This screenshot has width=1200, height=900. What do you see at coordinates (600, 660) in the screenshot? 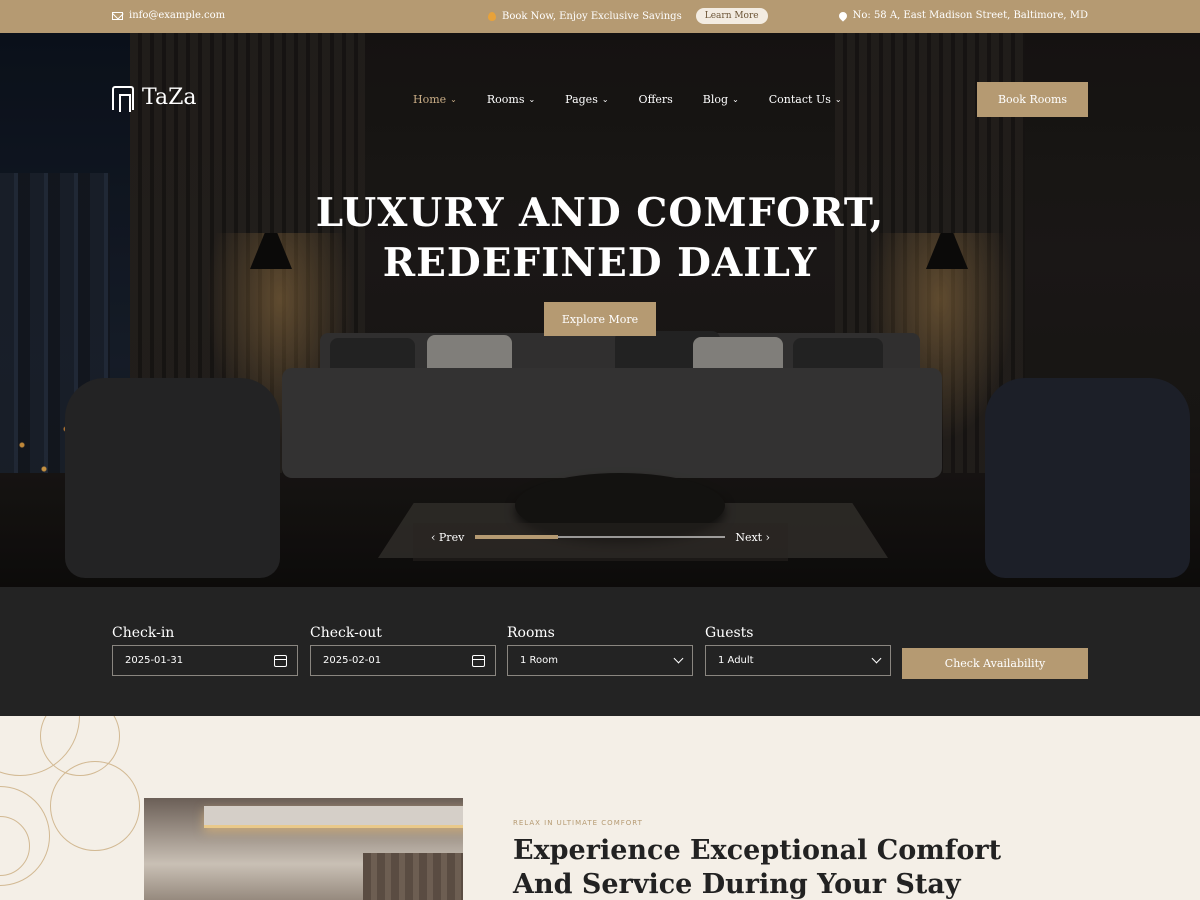
I see `rooms-select: 1 Room` at bounding box center [600, 660].